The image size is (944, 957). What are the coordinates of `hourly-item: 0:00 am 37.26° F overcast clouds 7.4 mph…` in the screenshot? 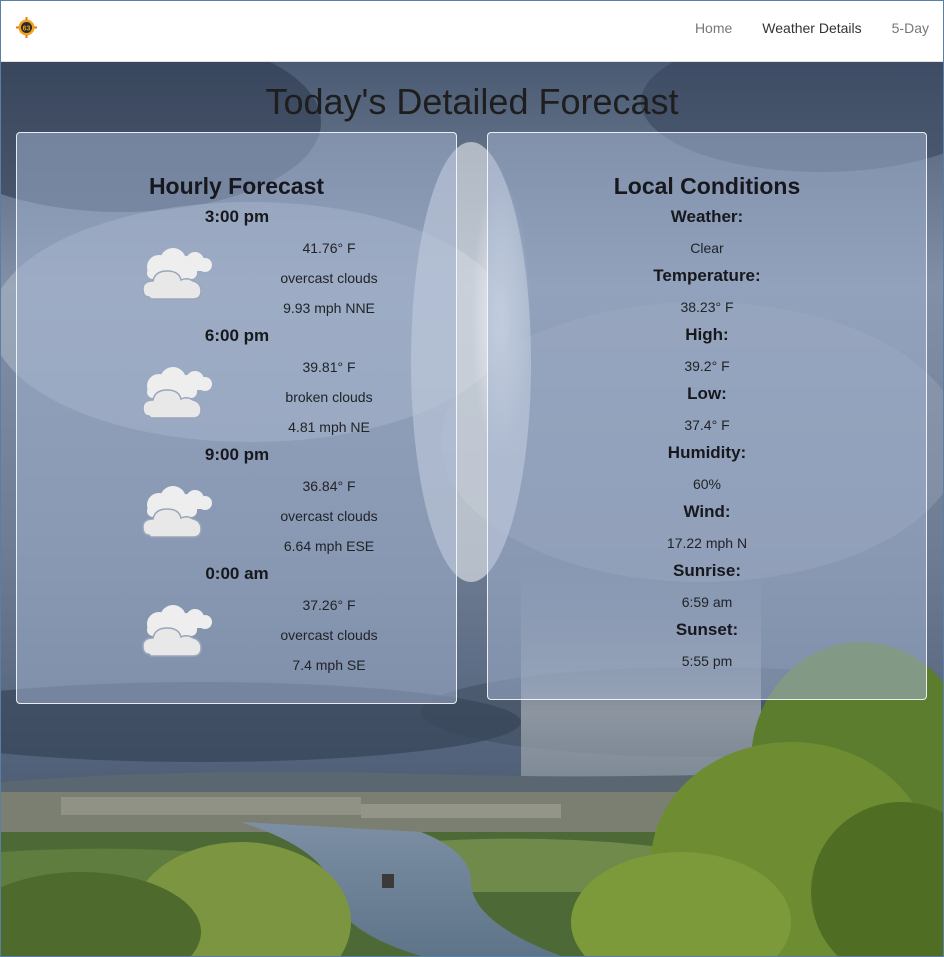 It's located at (236, 623).